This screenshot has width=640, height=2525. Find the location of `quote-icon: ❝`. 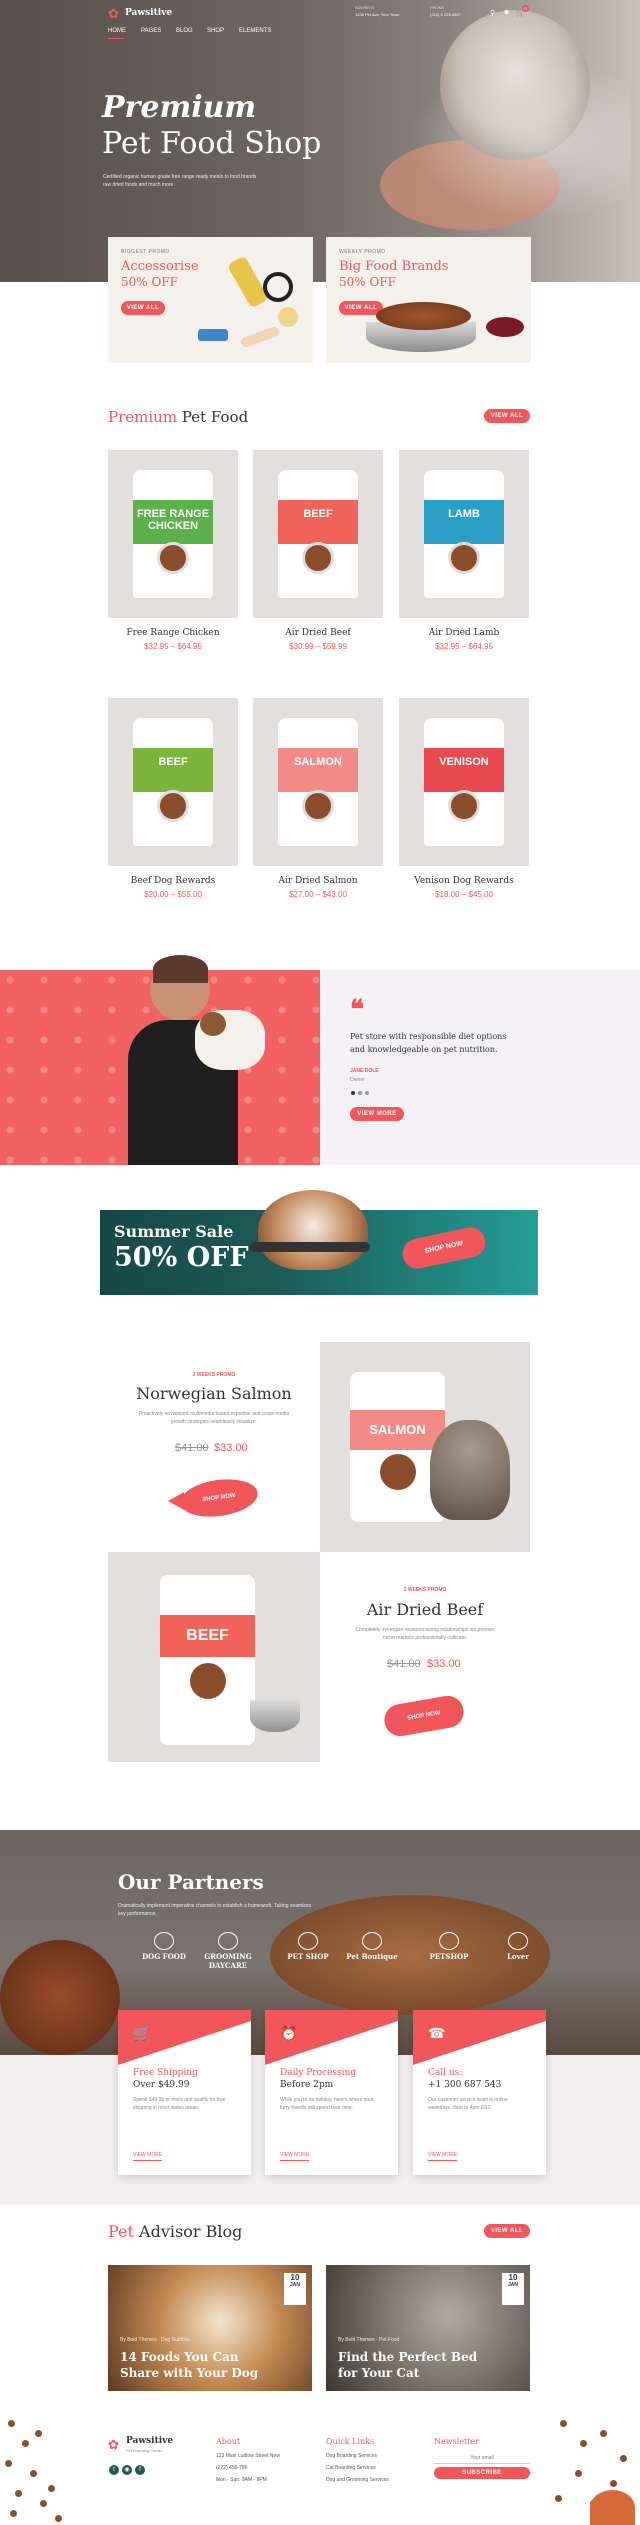

quote-icon: ❝ is located at coordinates (357, 1010).